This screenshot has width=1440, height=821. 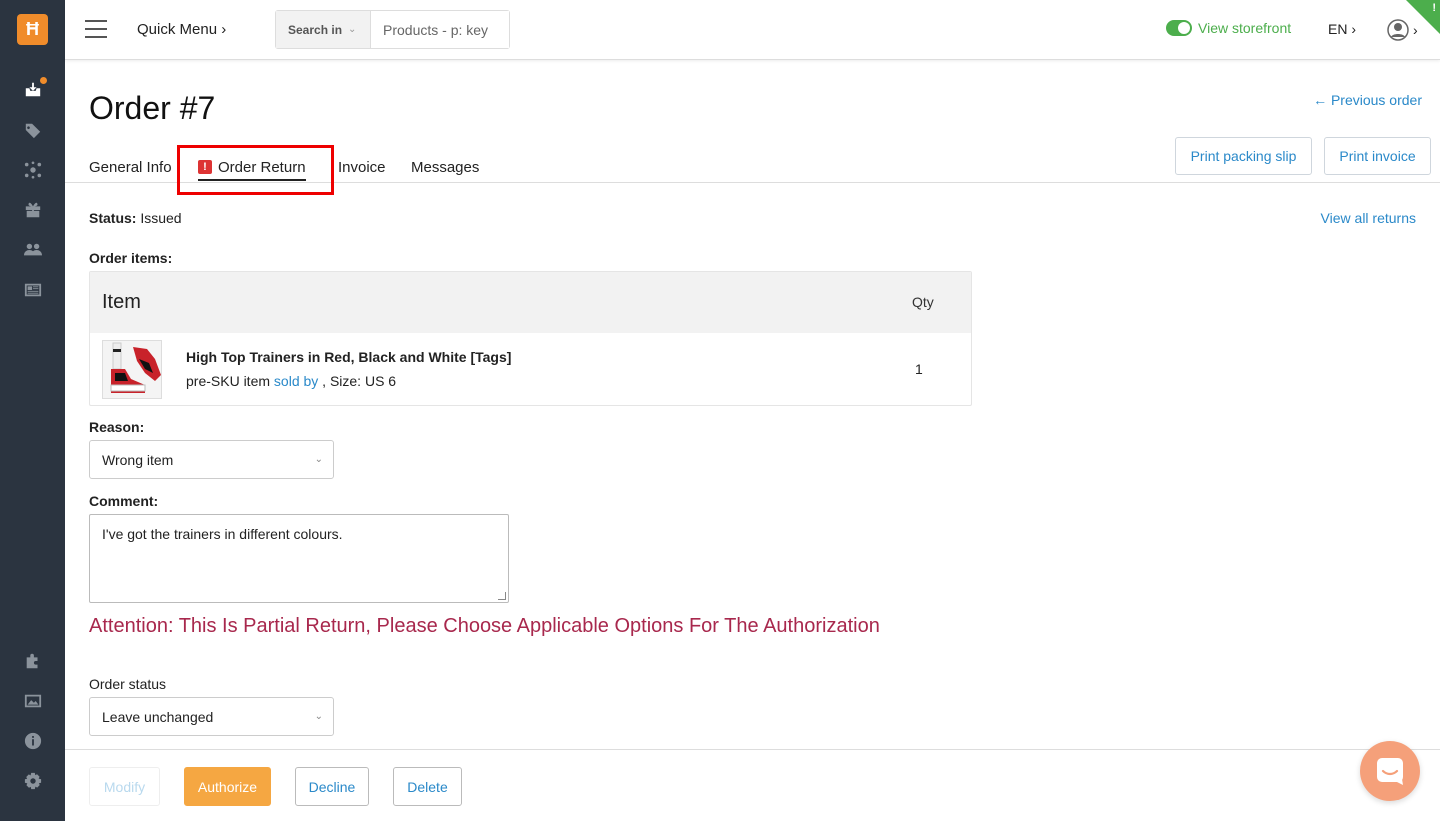 What do you see at coordinates (33, 781) in the screenshot?
I see `gear-icon` at bounding box center [33, 781].